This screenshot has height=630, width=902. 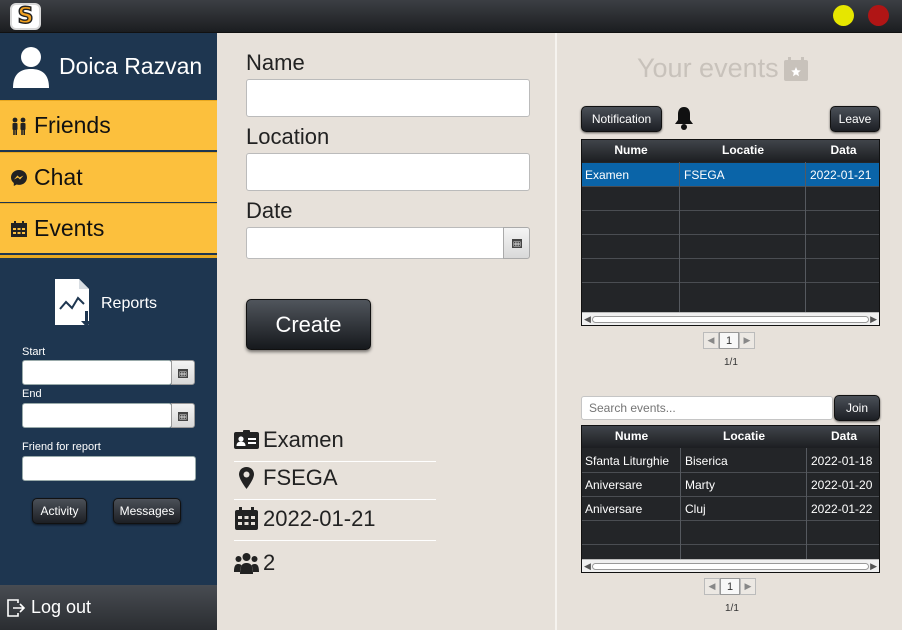 I want to click on cell-nume: Examen, so click(x=607, y=175).